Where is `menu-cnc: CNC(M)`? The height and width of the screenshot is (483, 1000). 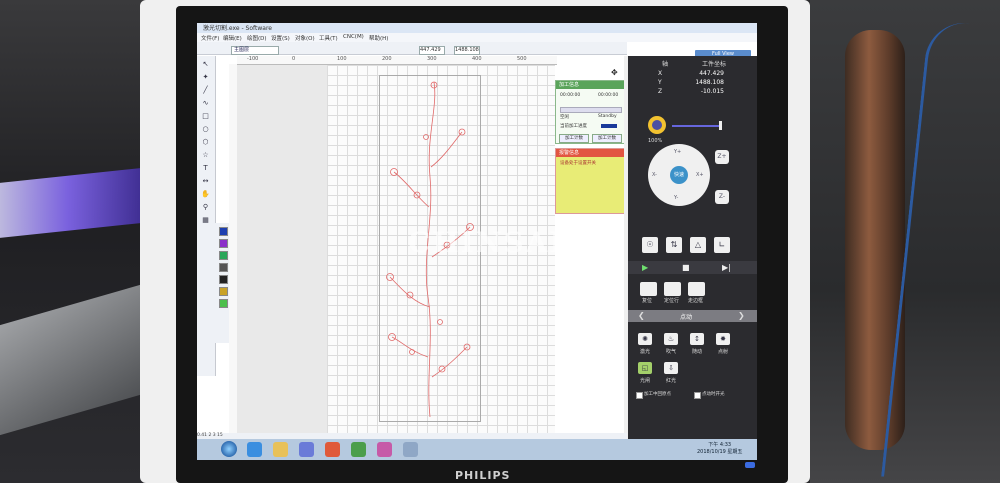 menu-cnc: CNC(M) is located at coordinates (353, 37).